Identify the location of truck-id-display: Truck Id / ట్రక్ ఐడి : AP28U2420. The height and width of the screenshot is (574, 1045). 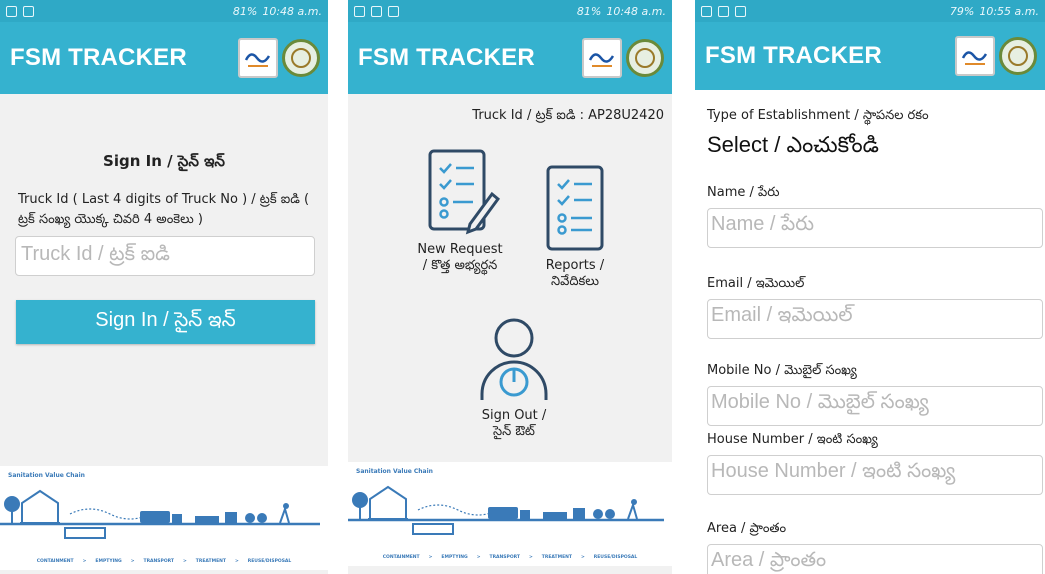
(568, 115).